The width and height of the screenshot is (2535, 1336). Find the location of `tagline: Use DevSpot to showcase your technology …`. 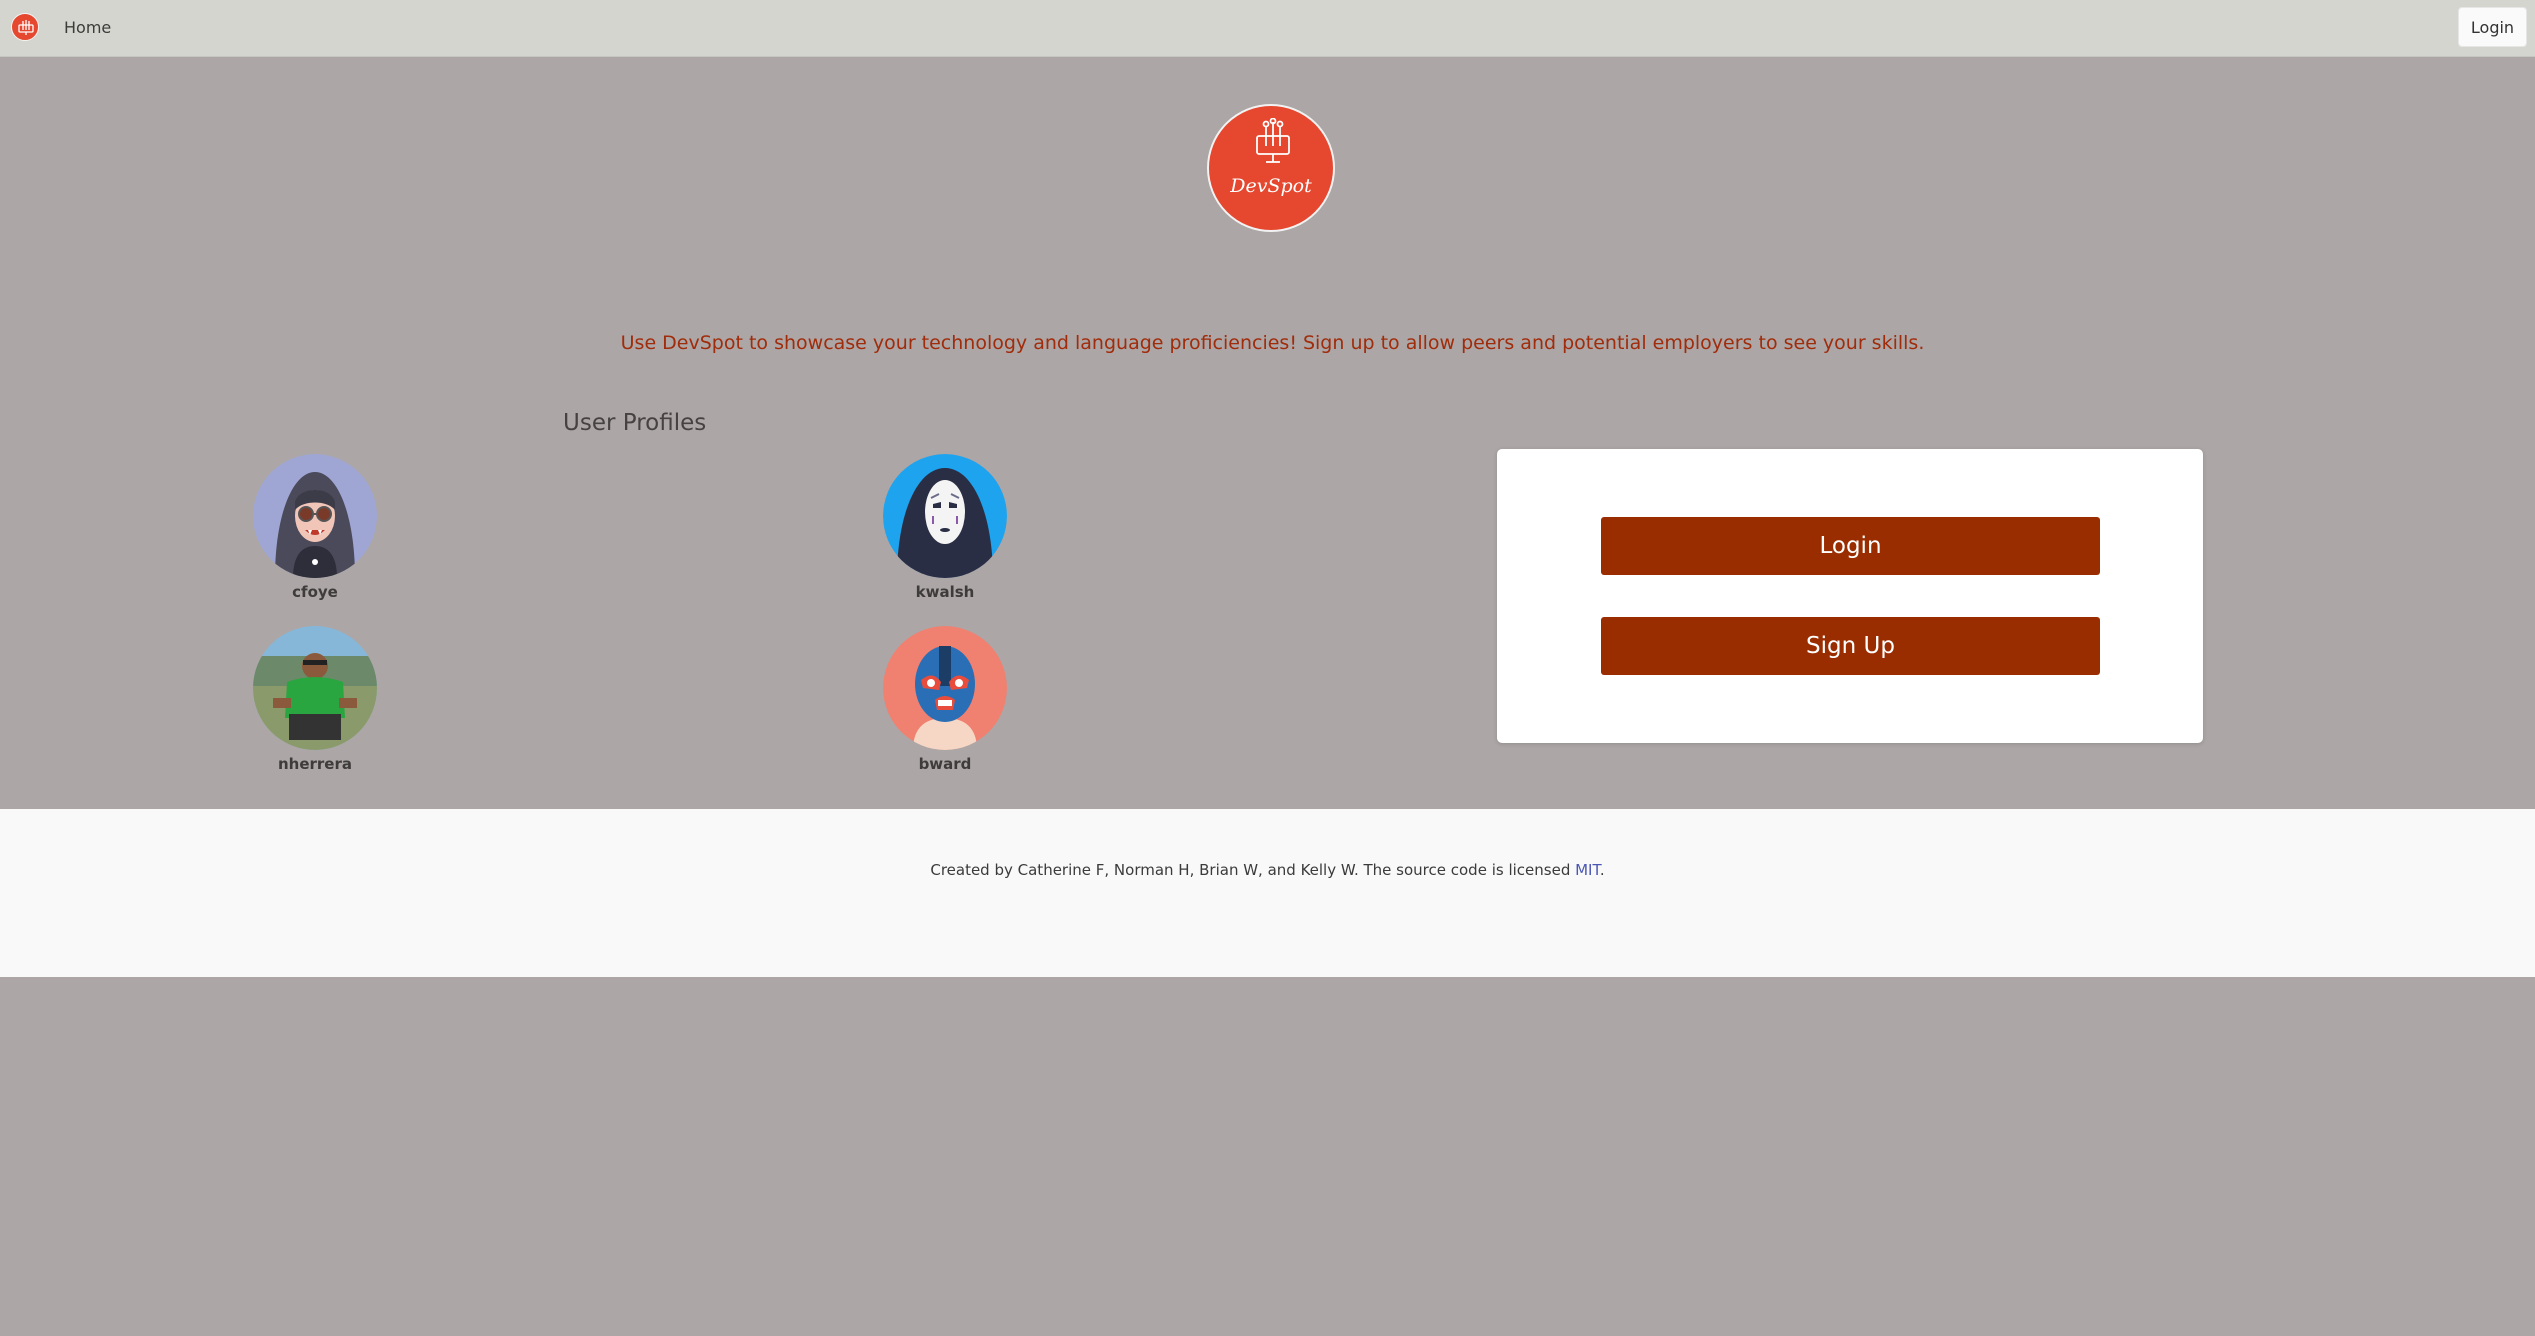

tagline: Use DevSpot to showcase your technology … is located at coordinates (1272, 343).